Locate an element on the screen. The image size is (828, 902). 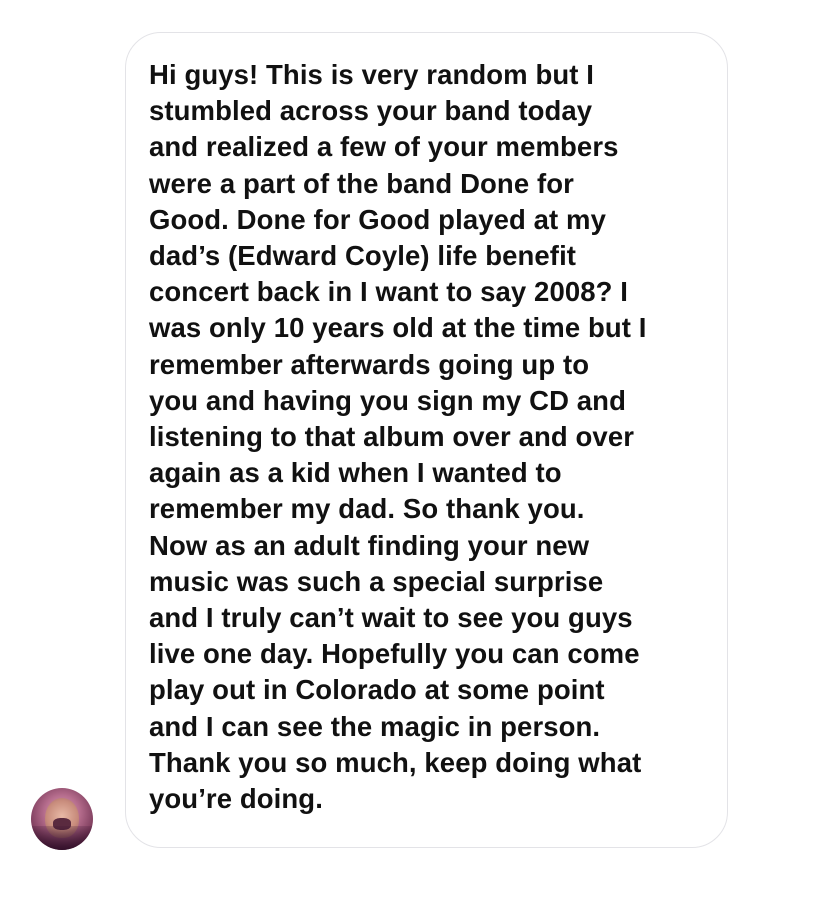
avatar-shade is located at coordinates (62, 838).